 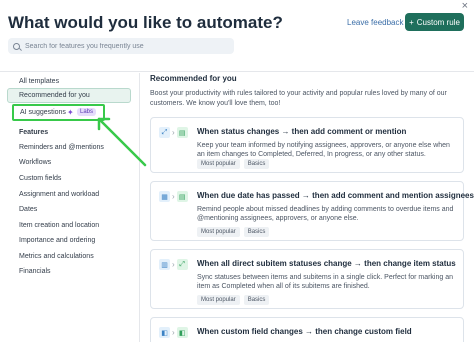 I want to click on custom-rule-button: + Custom rule, so click(x=434, y=22).